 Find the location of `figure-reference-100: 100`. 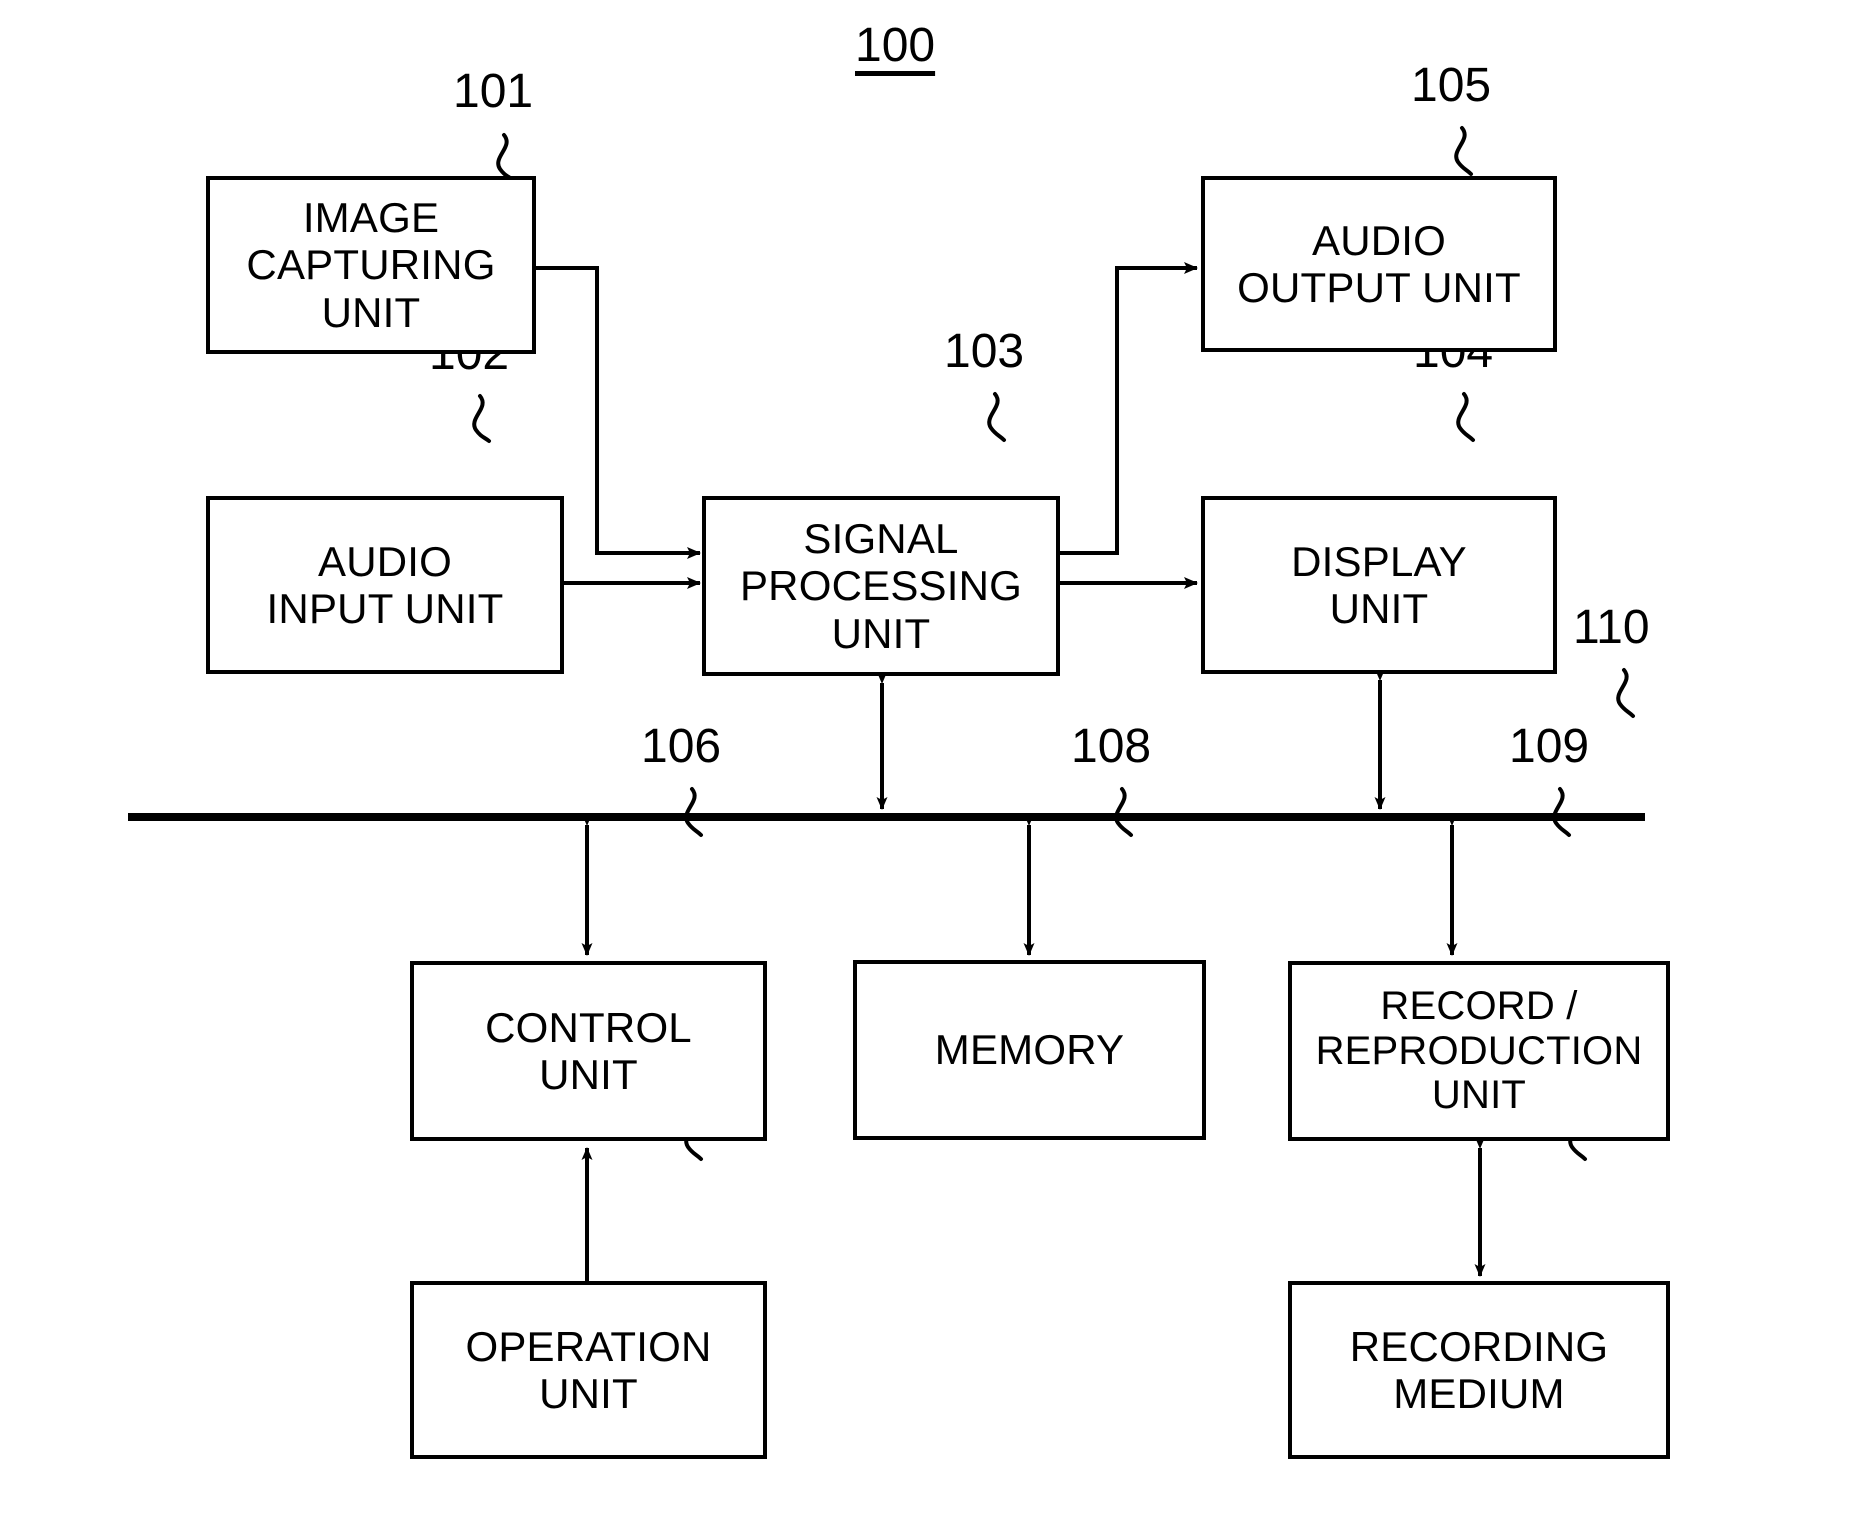

figure-reference-100: 100 is located at coordinates (895, 45).